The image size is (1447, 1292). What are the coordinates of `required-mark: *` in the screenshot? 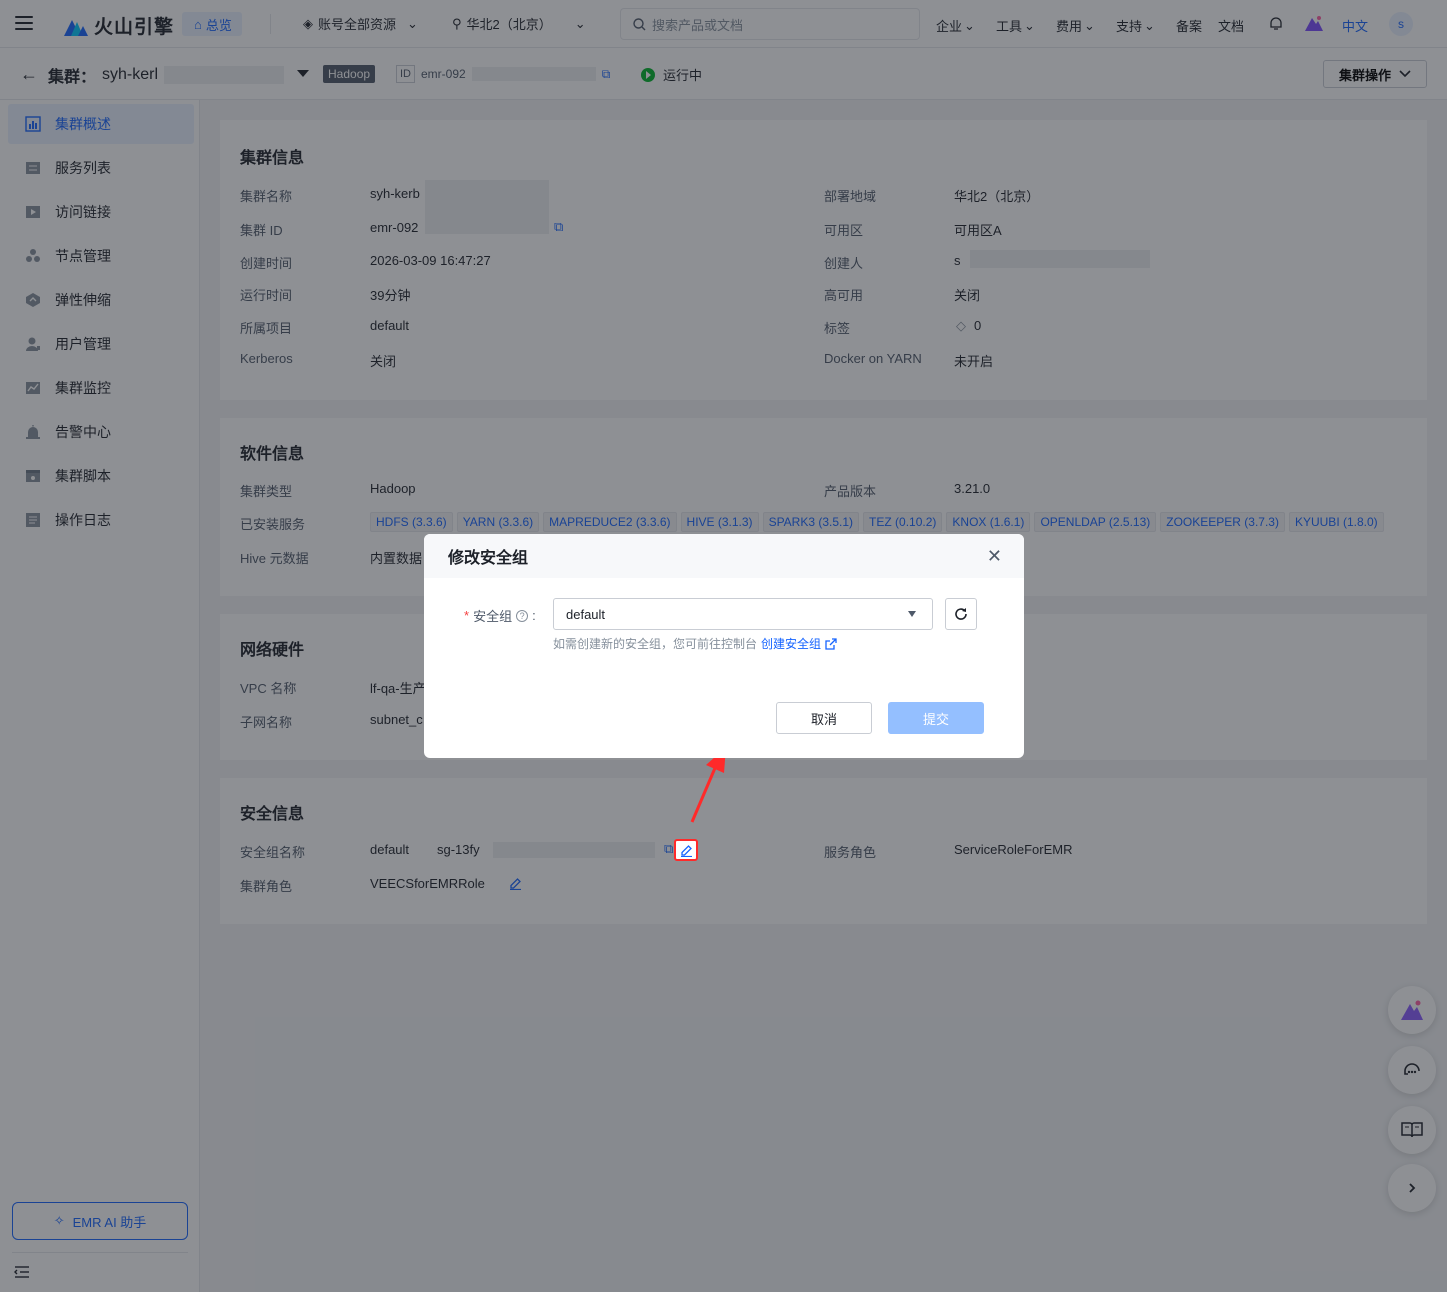 It's located at (467, 615).